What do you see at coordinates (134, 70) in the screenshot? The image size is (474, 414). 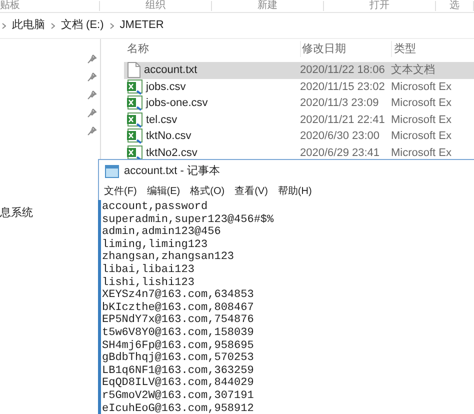 I see `text-file-icon` at bounding box center [134, 70].